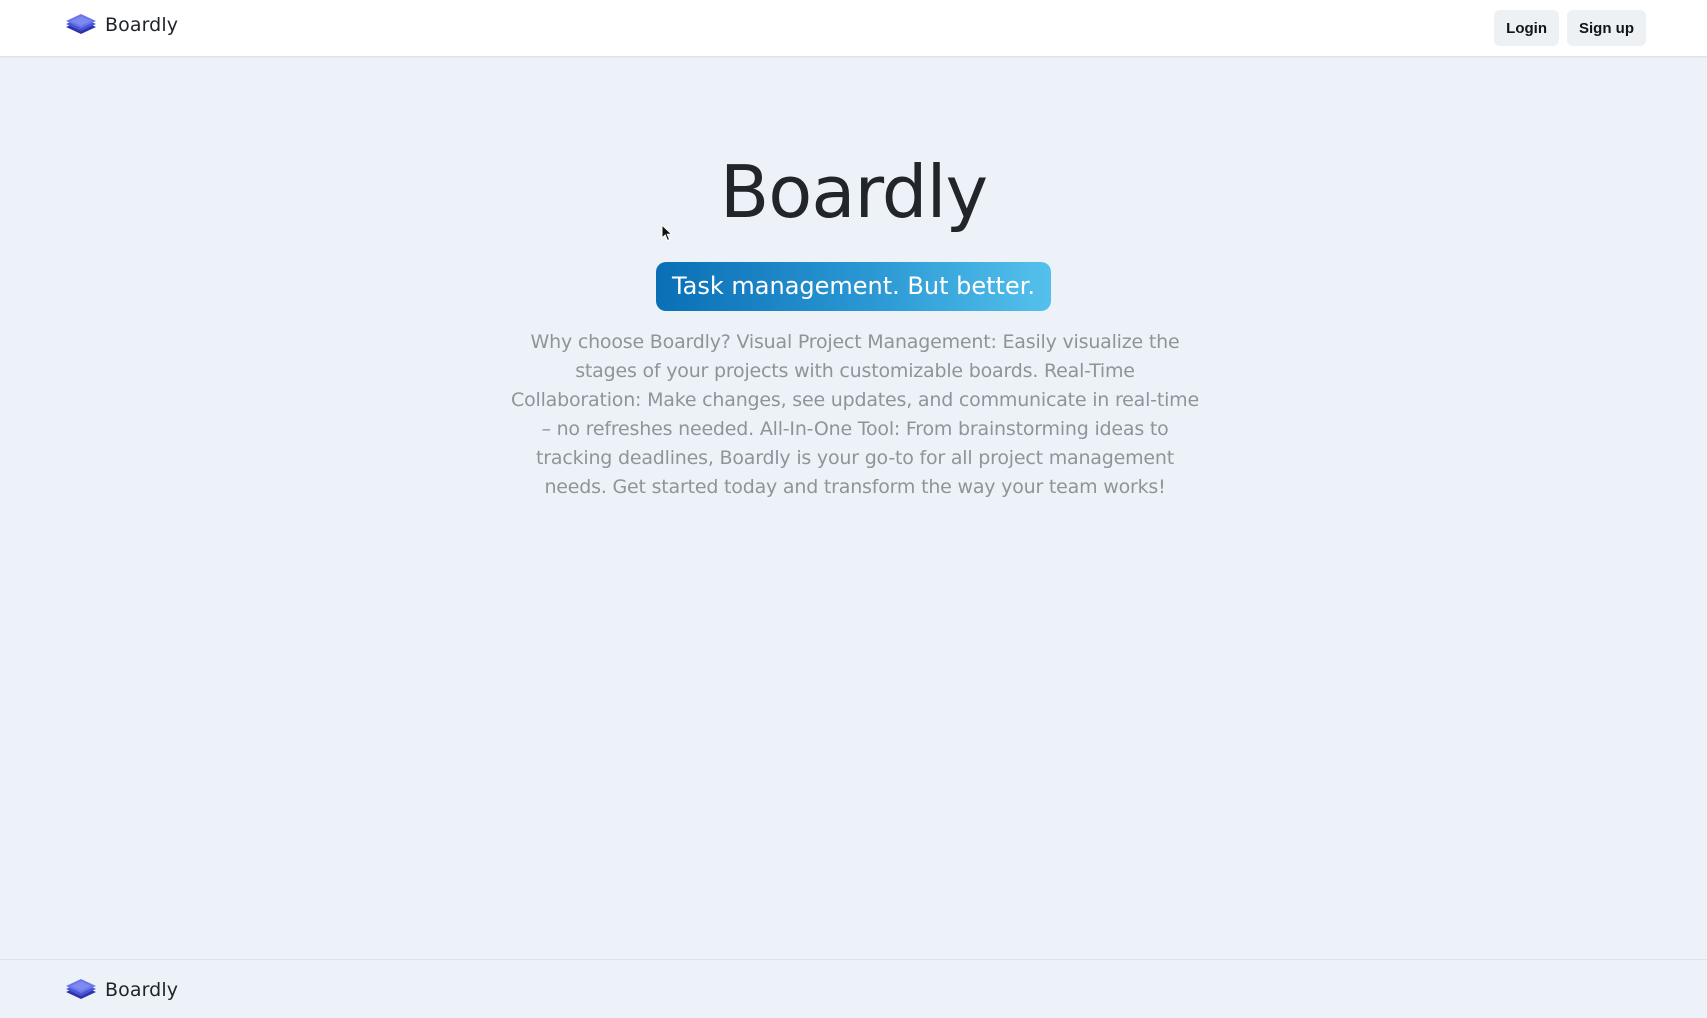  I want to click on hero-title: Boardly, so click(853, 192).